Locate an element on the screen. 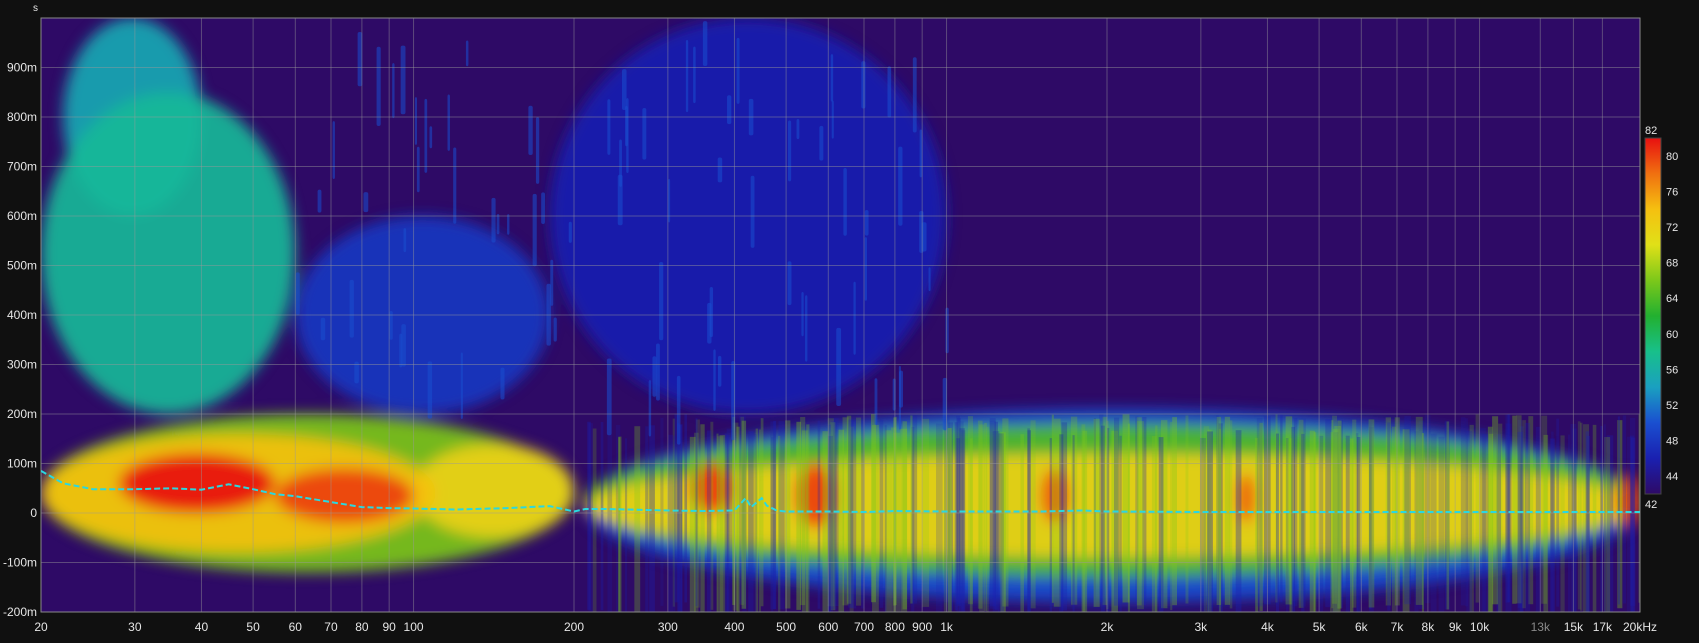 The width and height of the screenshot is (1699, 643). color-scale-tick-label: 82 is located at coordinates (1651, 131).